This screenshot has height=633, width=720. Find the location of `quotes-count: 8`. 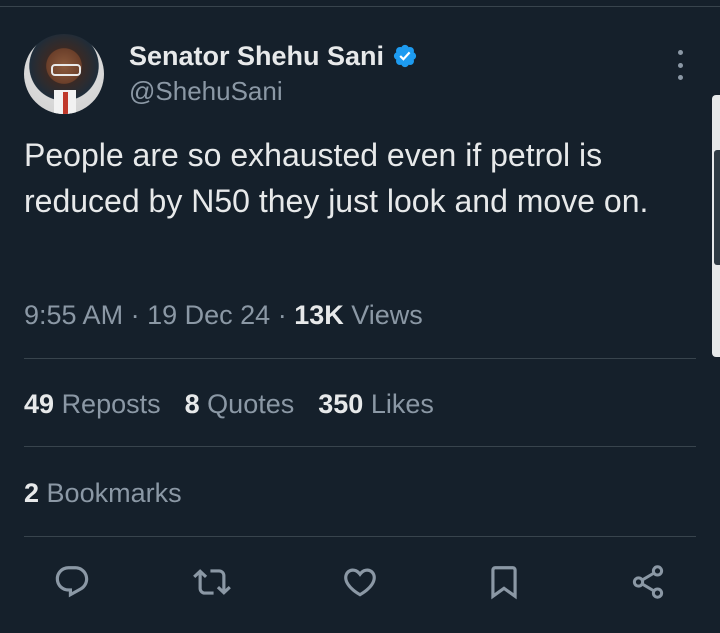

quotes-count: 8 is located at coordinates (192, 404).